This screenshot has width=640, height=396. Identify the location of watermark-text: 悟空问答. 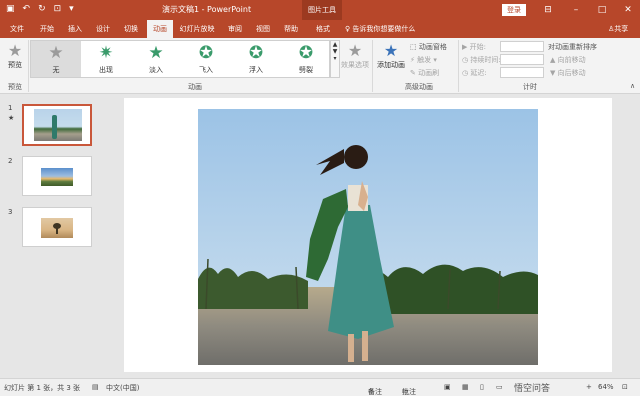
(532, 389).